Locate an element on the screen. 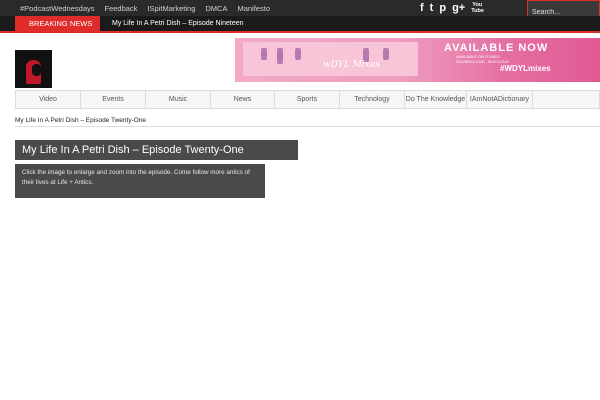  banner-card-text: wDYL Mixes is located at coordinates (351, 65).